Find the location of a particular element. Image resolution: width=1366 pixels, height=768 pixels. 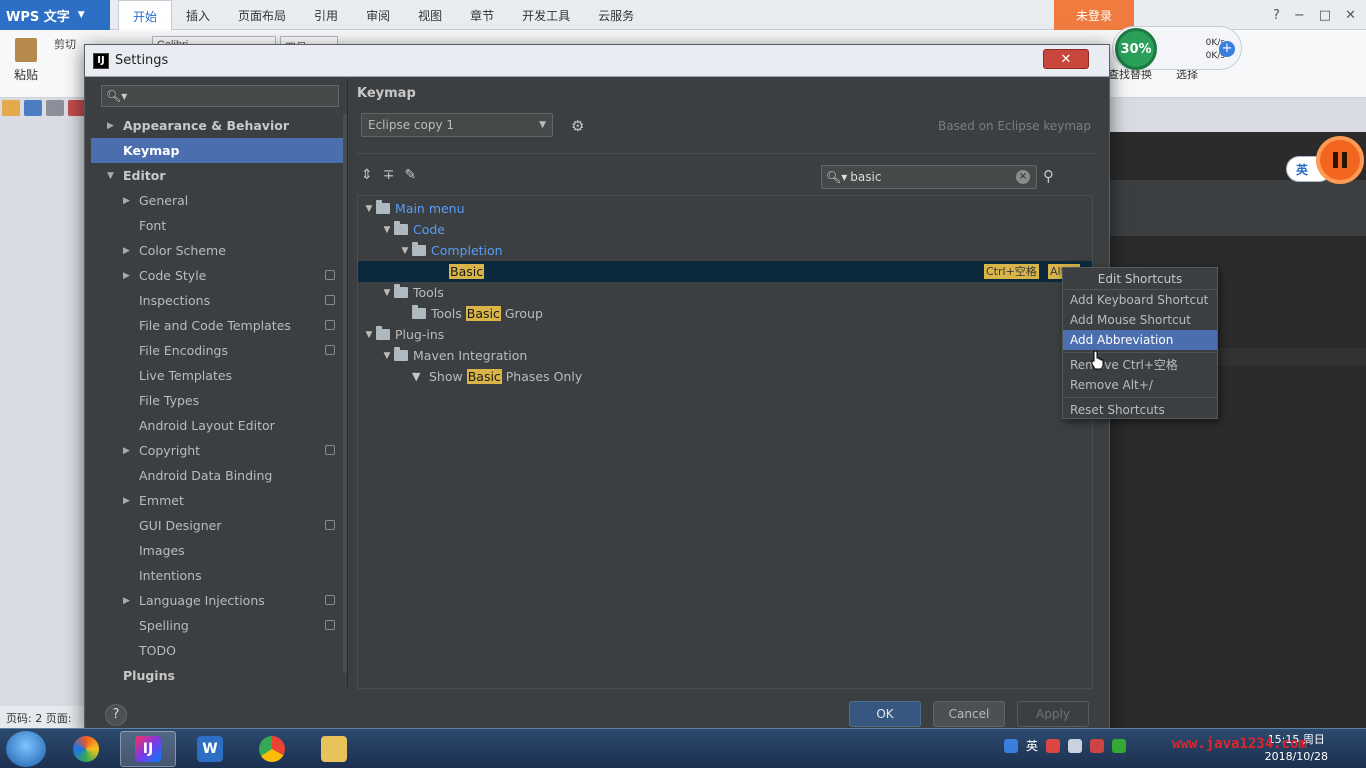

settings-tree-item: Plugins is located at coordinates (219, 675).